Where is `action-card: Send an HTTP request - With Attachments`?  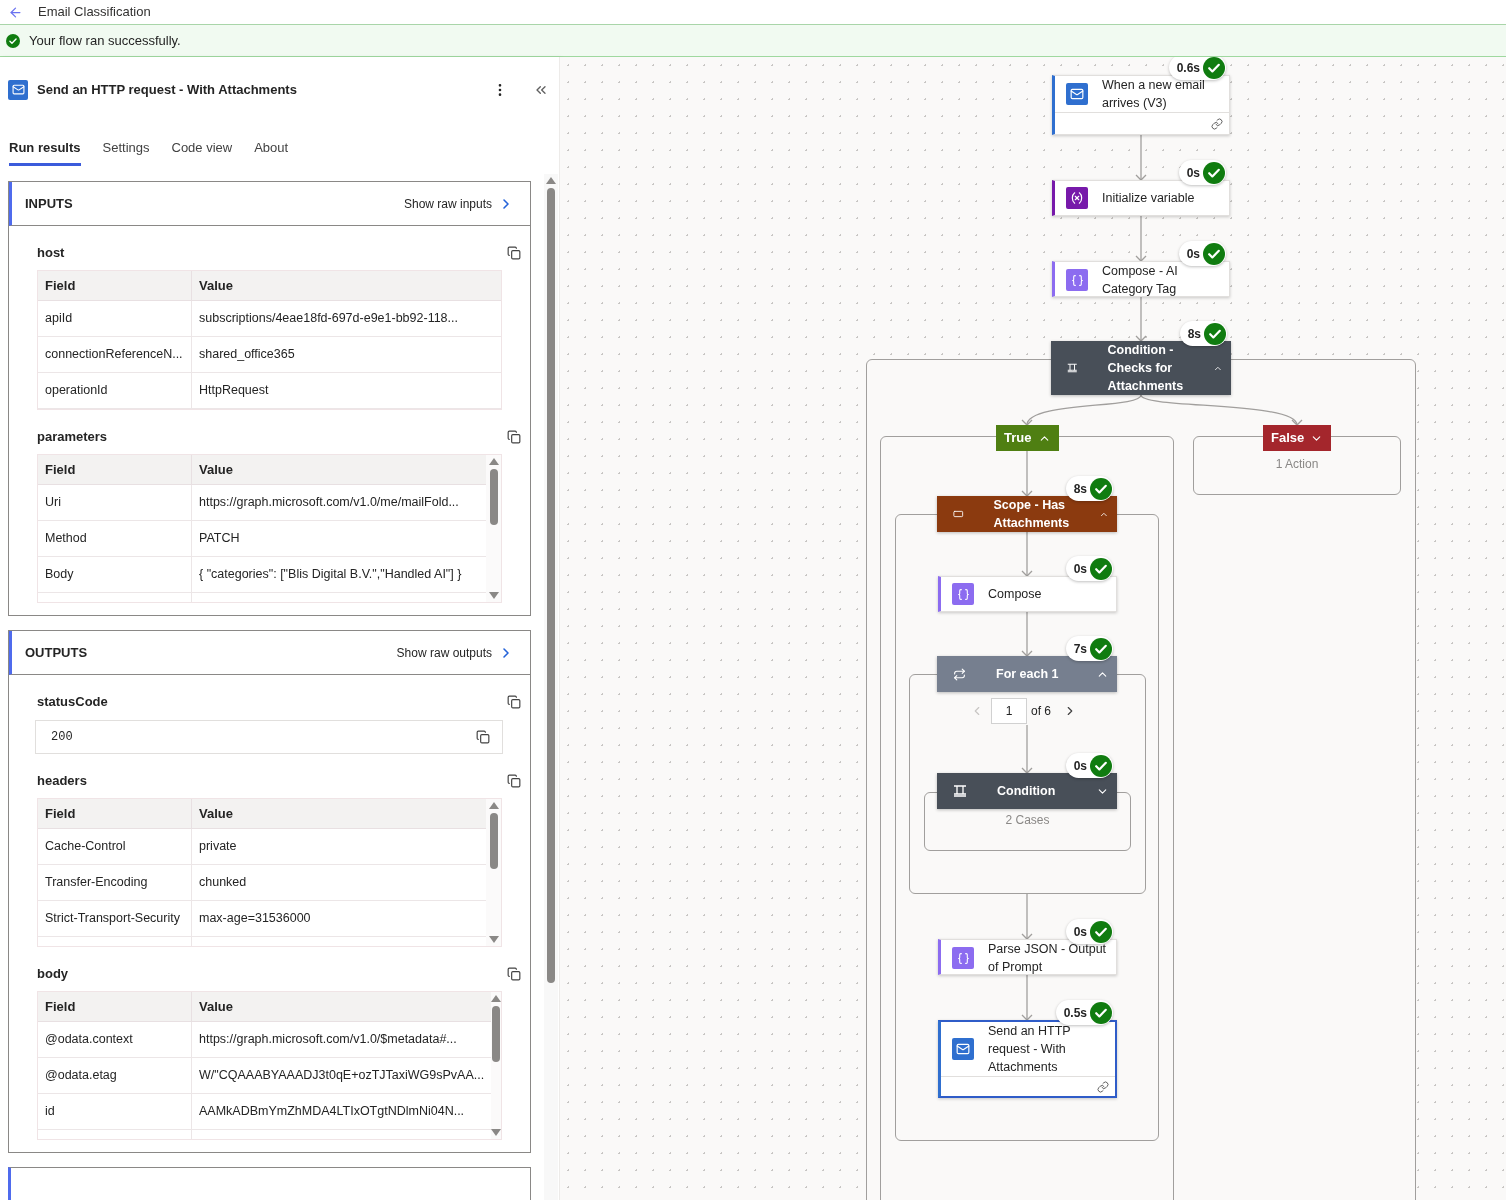 action-card: Send an HTTP request - With Attachments is located at coordinates (1027, 1059).